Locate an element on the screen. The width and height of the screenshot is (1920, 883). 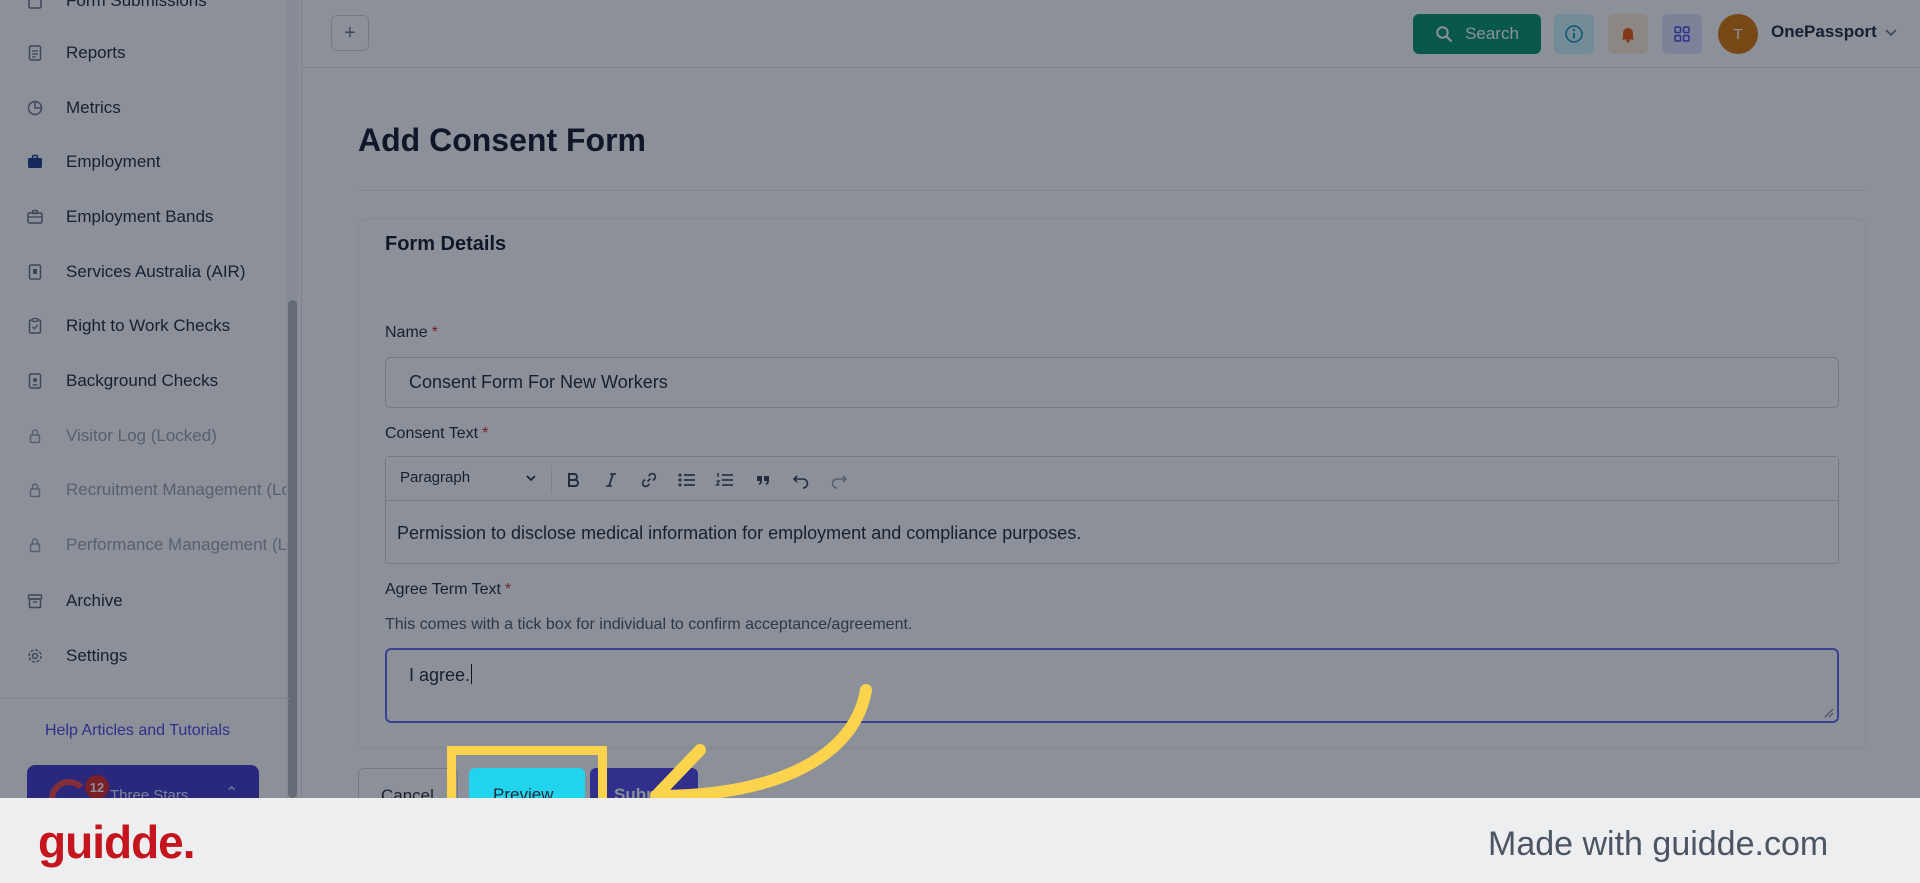
search-button: Search is located at coordinates (1477, 34).